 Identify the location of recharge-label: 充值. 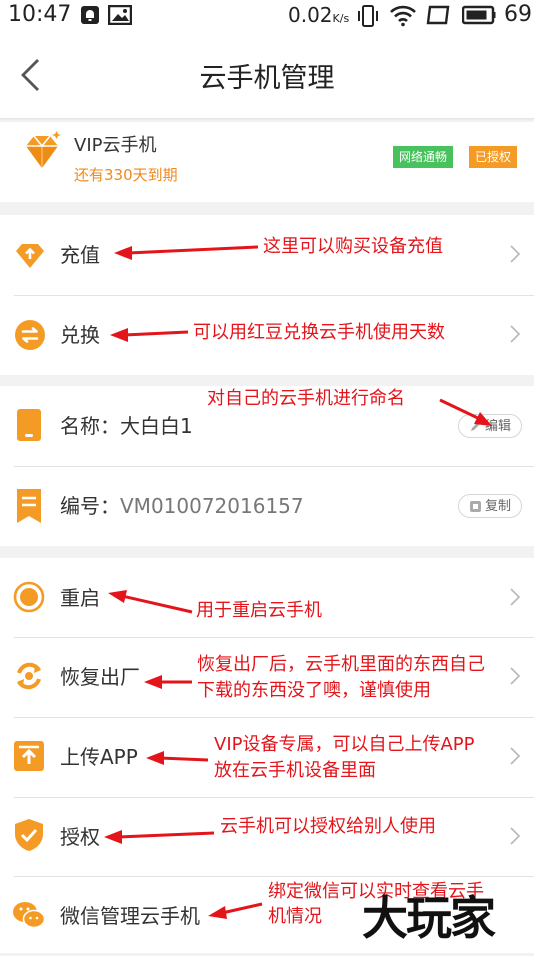
(80, 255).